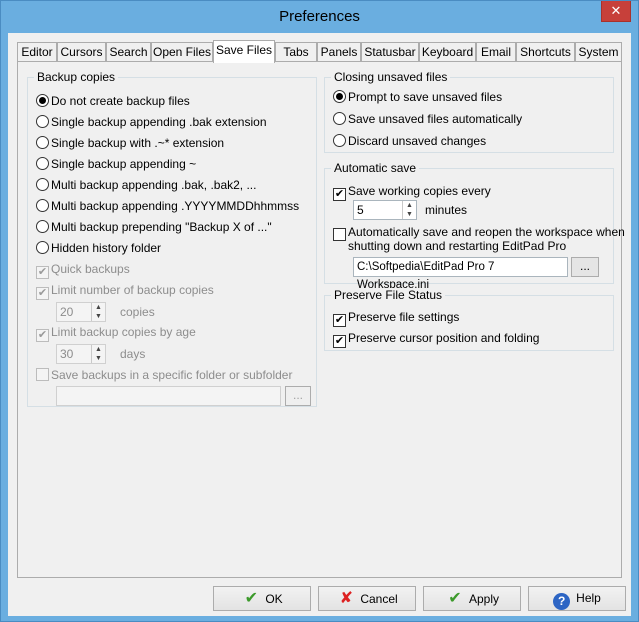  I want to click on tab-editor: Editor, so click(37, 52).